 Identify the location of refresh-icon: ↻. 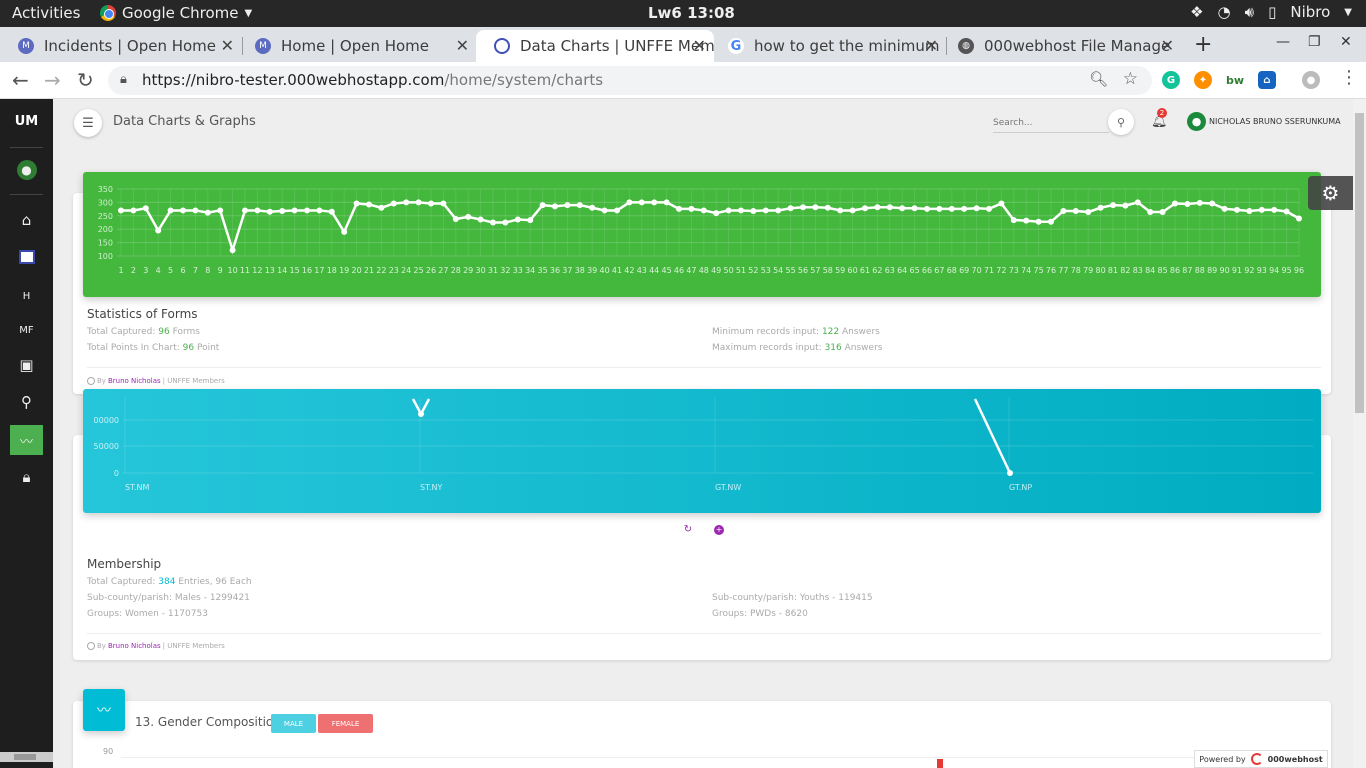
(688, 530).